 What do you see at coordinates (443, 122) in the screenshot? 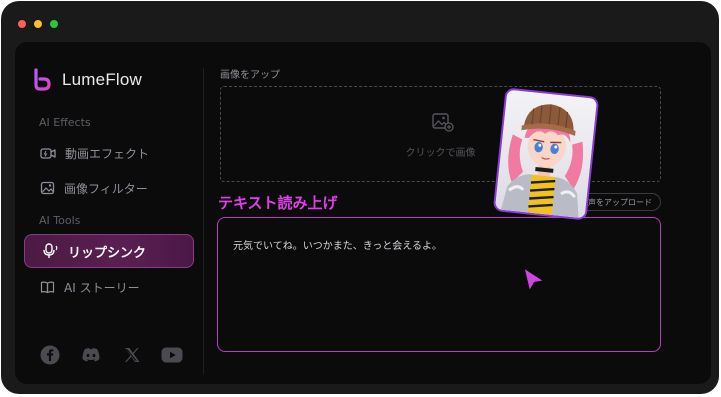
I see `add-image-icon` at bounding box center [443, 122].